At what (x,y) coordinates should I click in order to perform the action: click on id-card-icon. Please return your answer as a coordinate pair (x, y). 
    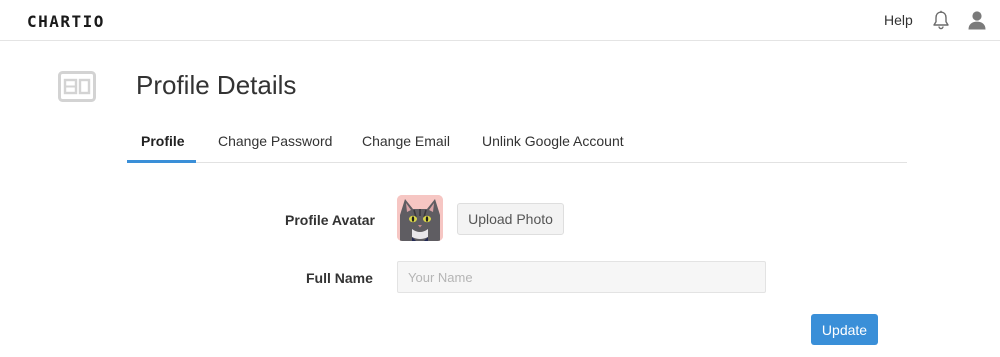
    Looking at the image, I should click on (77, 86).